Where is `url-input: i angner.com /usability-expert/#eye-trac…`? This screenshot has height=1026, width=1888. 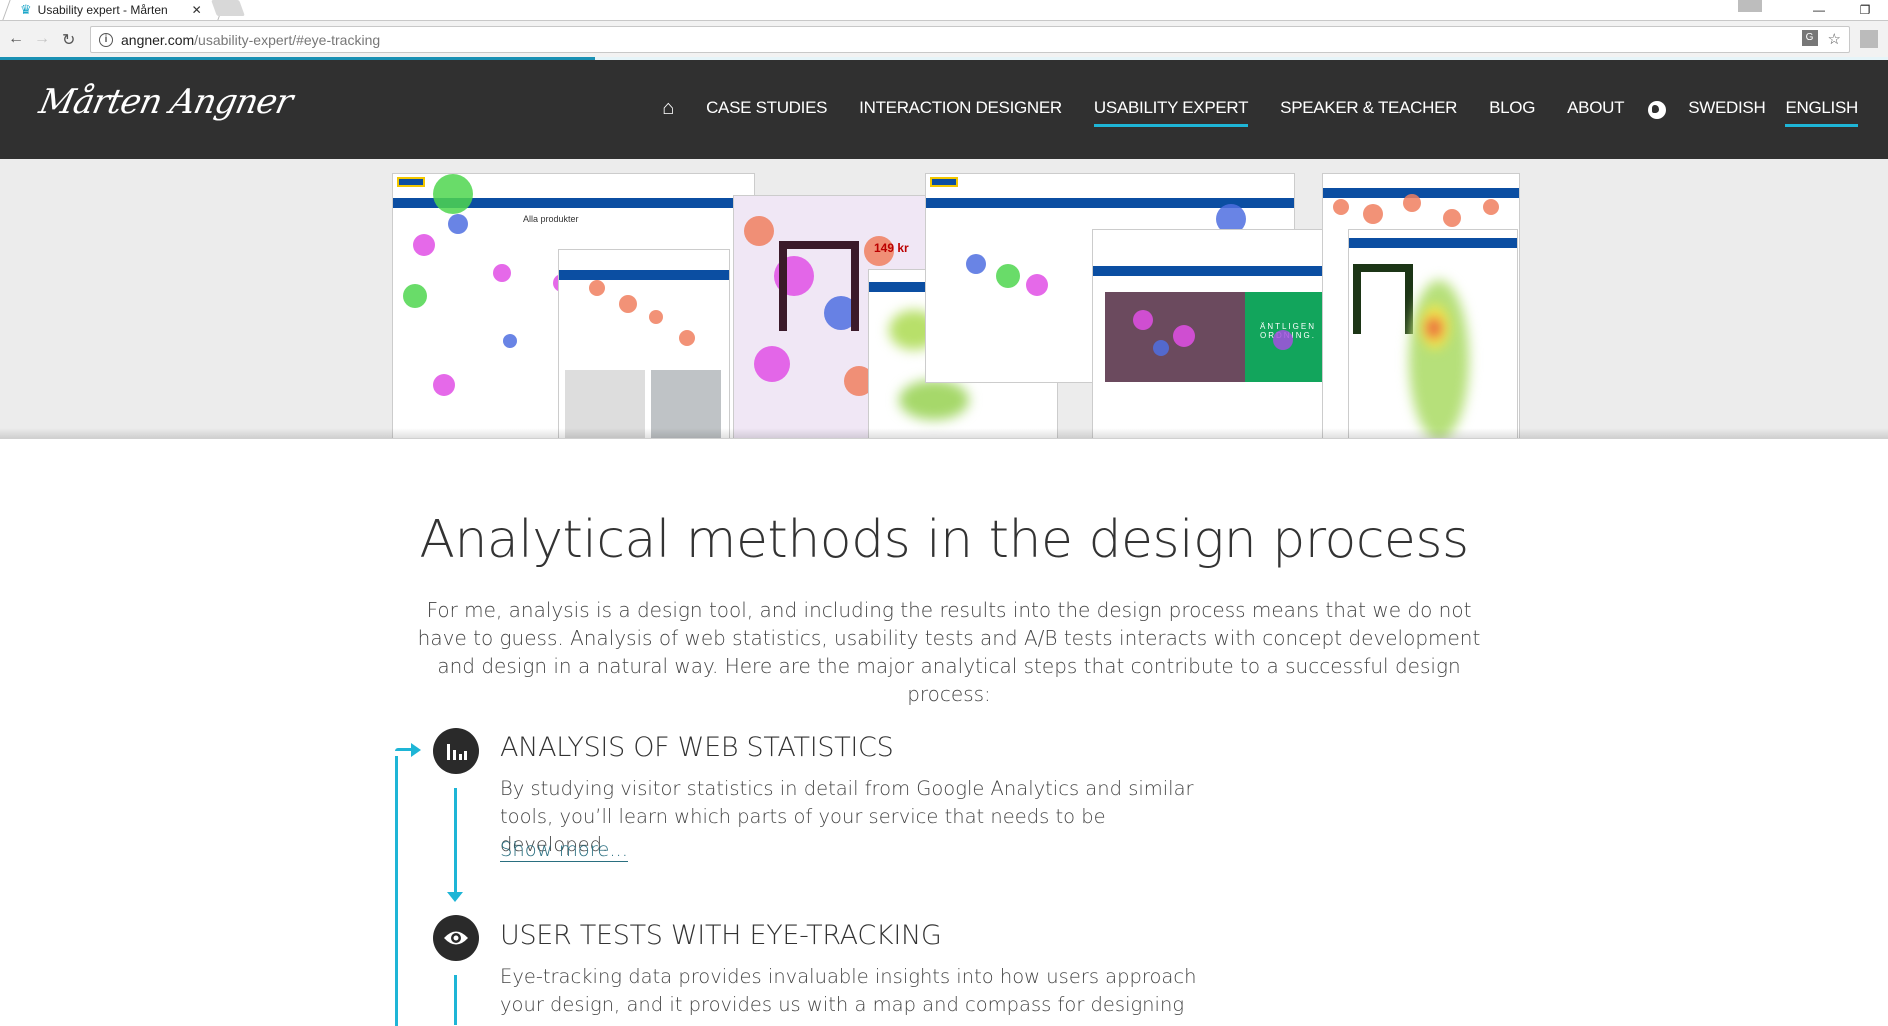 url-input: i angner.com /usability-expert/#eye-trac… is located at coordinates (970, 39).